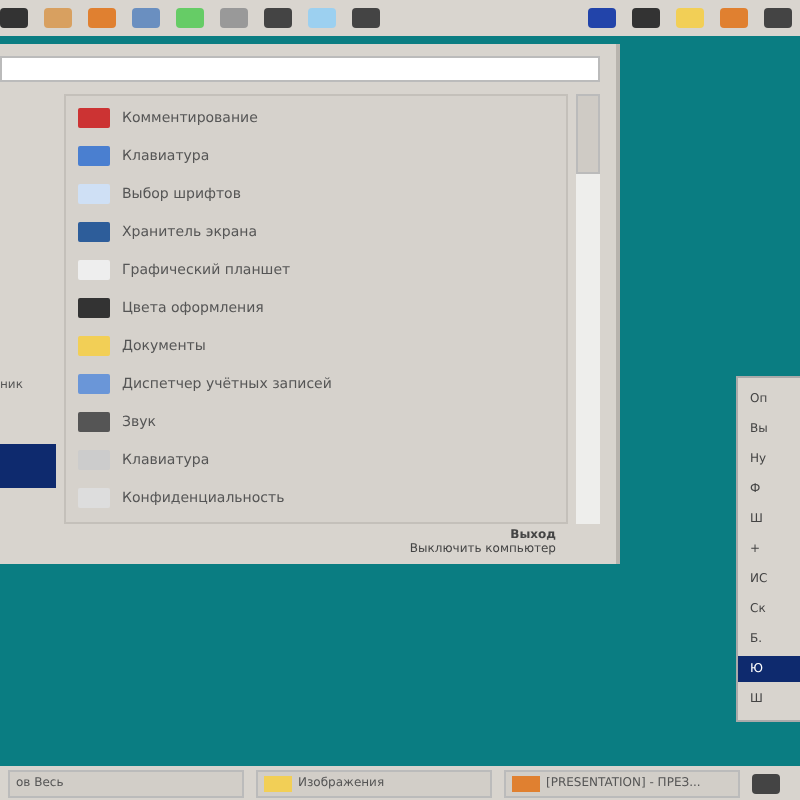  What do you see at coordinates (300, 69) in the screenshot?
I see `search-field` at bounding box center [300, 69].